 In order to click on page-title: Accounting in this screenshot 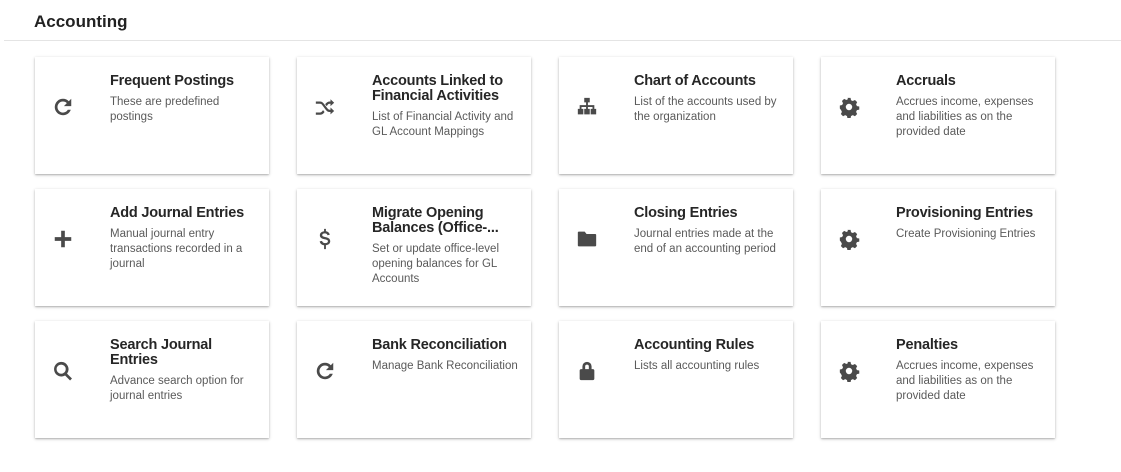, I will do `click(81, 21)`.